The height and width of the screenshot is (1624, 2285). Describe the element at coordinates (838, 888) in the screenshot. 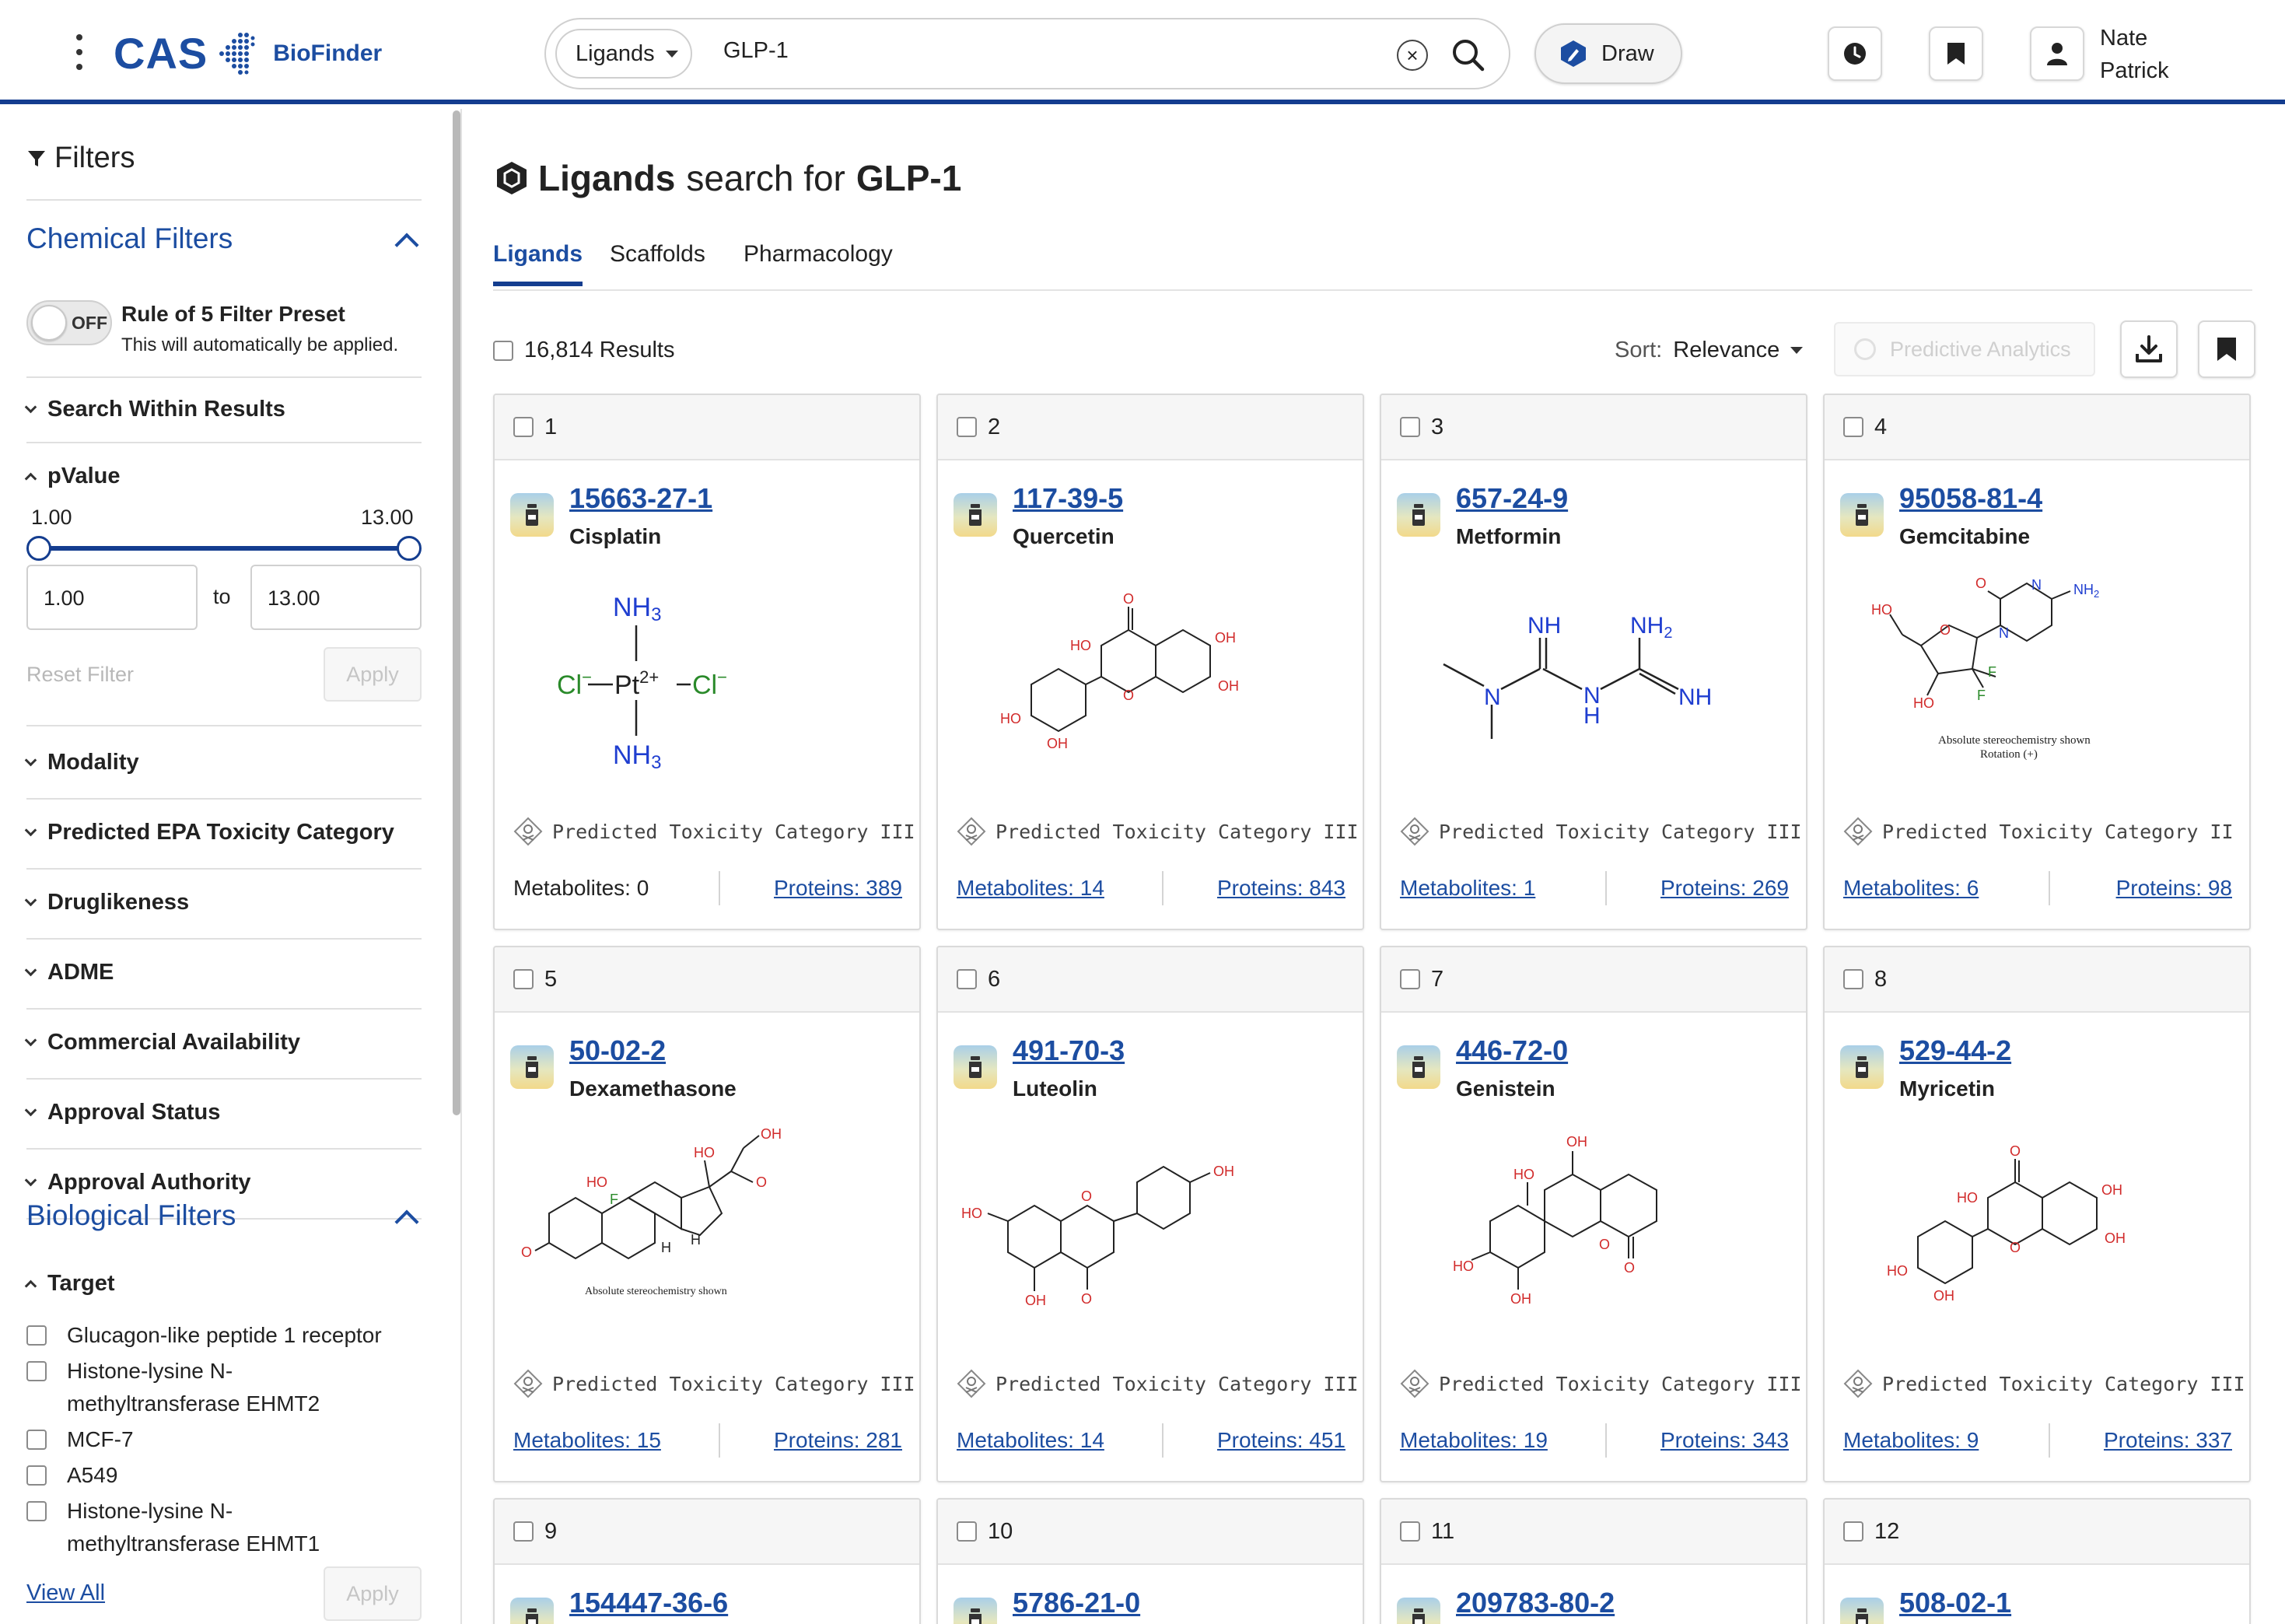

I see `proteins-link: Proteins: 389` at that location.